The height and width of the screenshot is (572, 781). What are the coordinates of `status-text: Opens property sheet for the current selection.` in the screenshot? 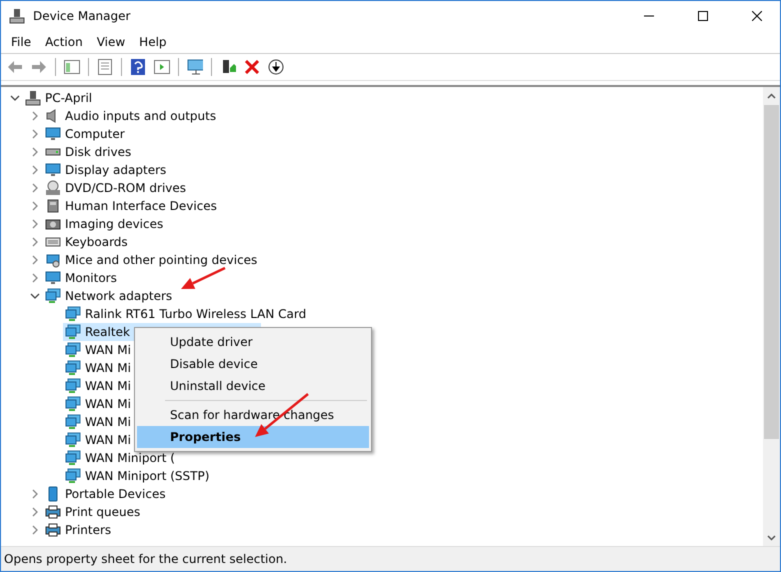 It's located at (146, 559).